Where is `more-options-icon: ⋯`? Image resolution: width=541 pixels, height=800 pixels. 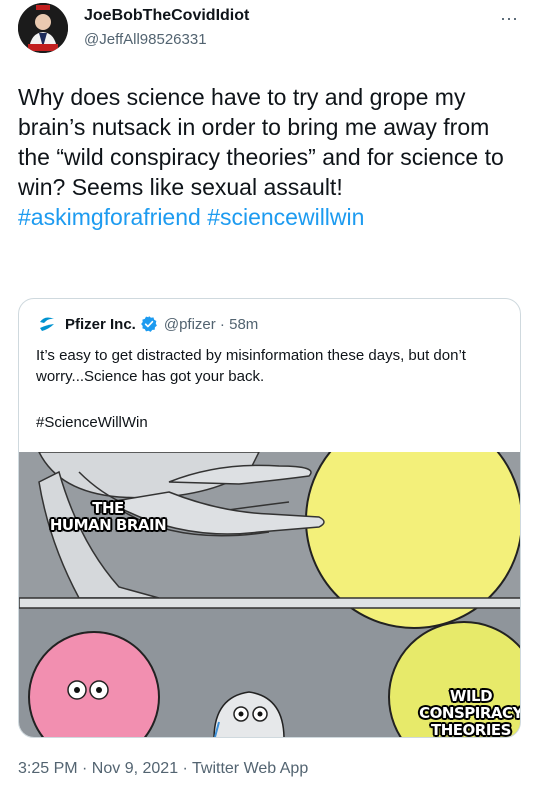 more-options-icon: ⋯ is located at coordinates (509, 19).